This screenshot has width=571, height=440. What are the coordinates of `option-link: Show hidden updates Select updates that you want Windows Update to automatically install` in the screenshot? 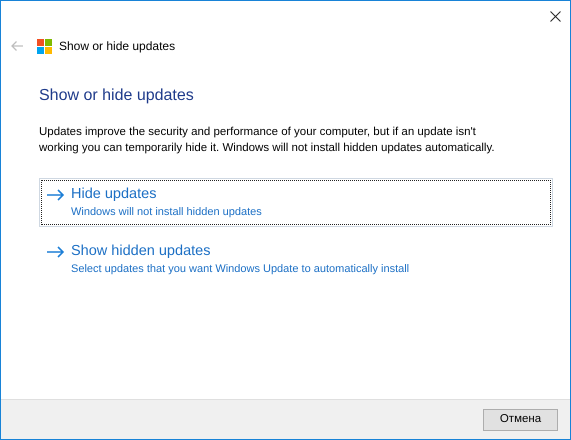 It's located at (296, 259).